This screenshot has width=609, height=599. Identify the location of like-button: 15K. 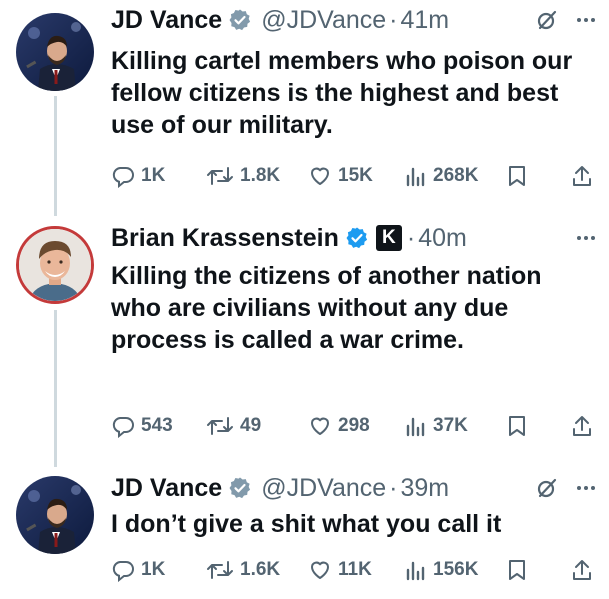
(340, 176).